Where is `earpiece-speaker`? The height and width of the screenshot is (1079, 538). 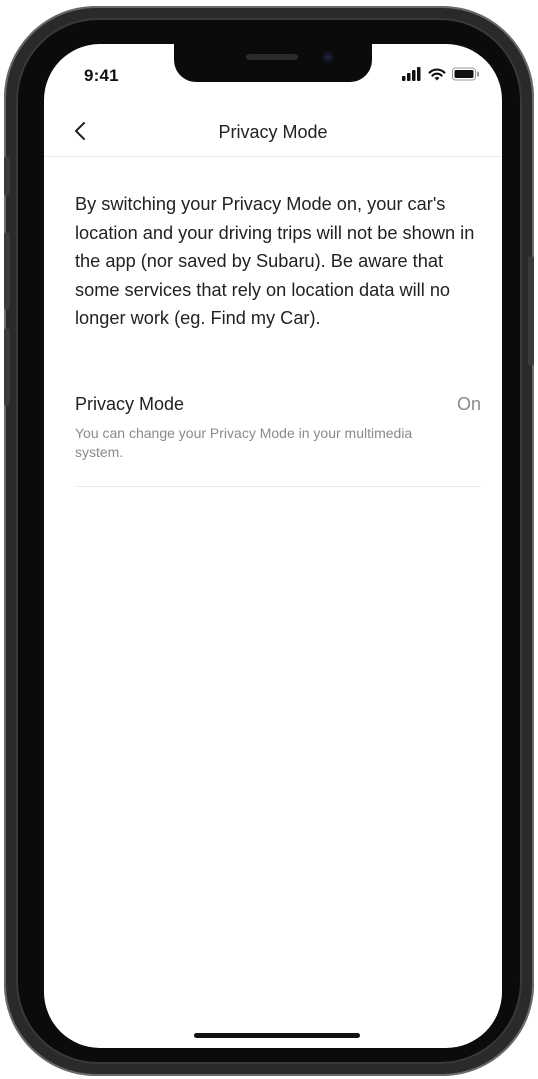 earpiece-speaker is located at coordinates (272, 57).